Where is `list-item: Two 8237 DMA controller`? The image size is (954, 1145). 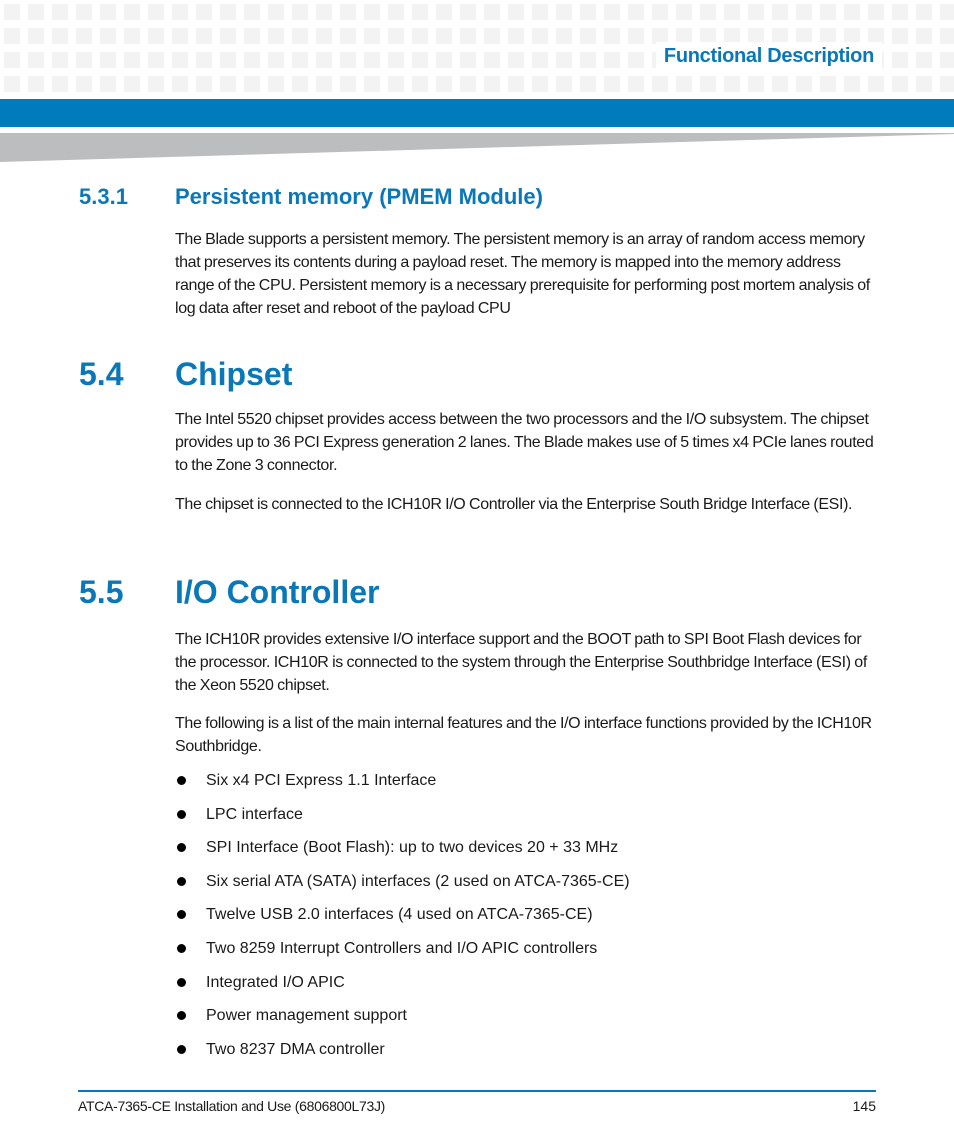
list-item: Two 8237 DMA controller is located at coordinates (402, 1055).